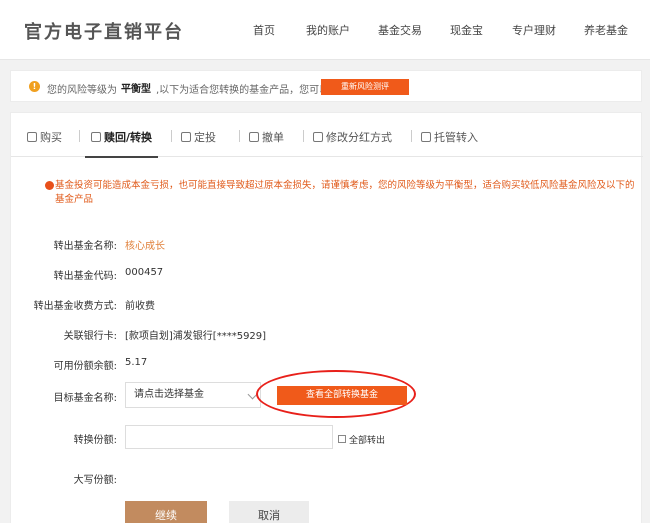 This screenshot has height=523, width=650. I want to click on risk-notice-bar: ! 您的风险等级为 平衡型 ,以下为适合您转换的基金产品，您可以 重新风险测评, so click(326, 86).